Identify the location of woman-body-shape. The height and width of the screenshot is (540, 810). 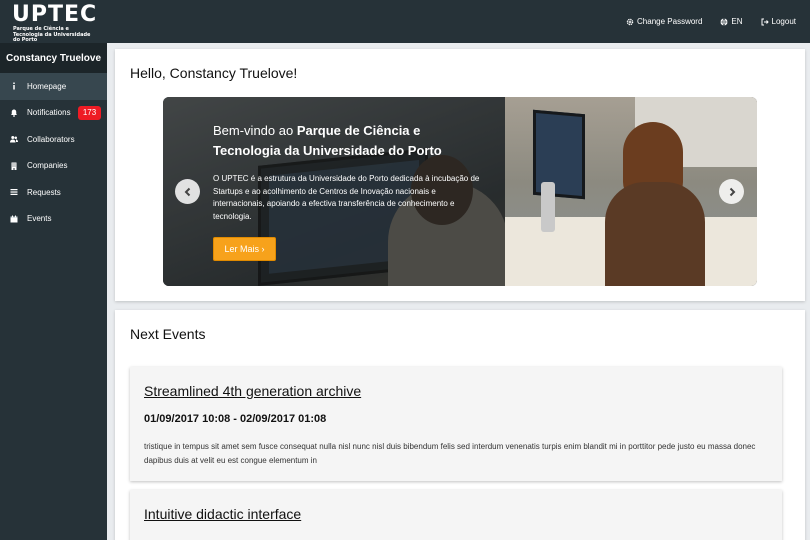
(655, 234).